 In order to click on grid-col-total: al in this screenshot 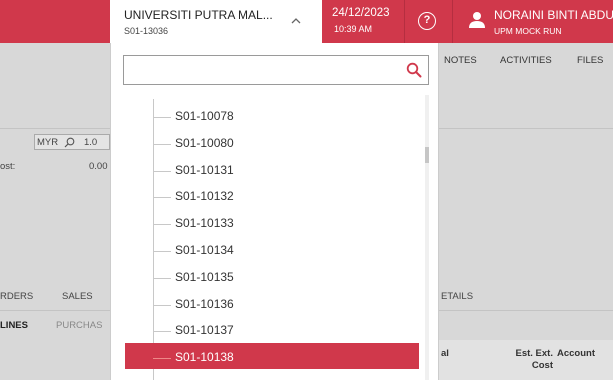, I will do `click(445, 354)`.